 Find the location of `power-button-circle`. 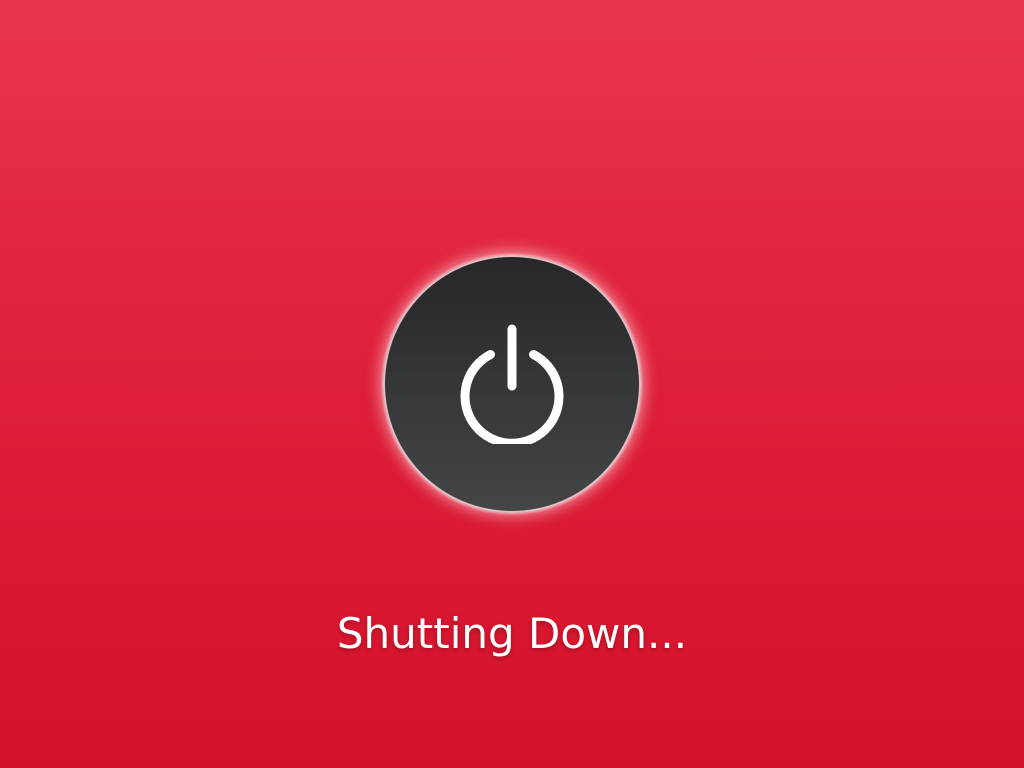

power-button-circle is located at coordinates (512, 384).